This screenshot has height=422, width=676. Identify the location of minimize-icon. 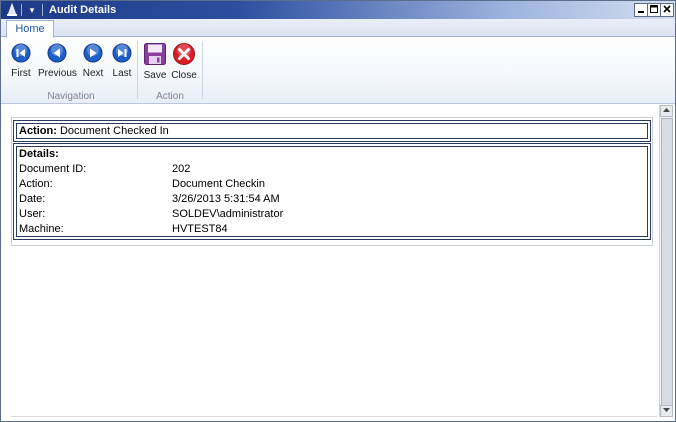
(641, 12).